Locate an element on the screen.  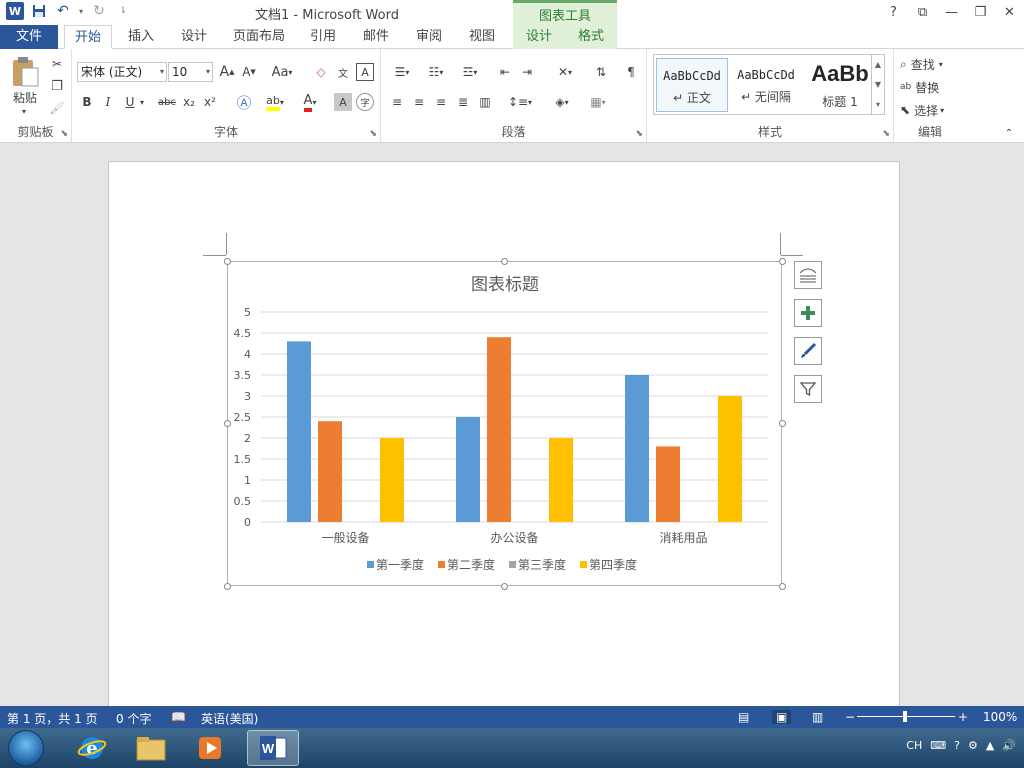
word-taskbar-icon: W is located at coordinates (273, 748).